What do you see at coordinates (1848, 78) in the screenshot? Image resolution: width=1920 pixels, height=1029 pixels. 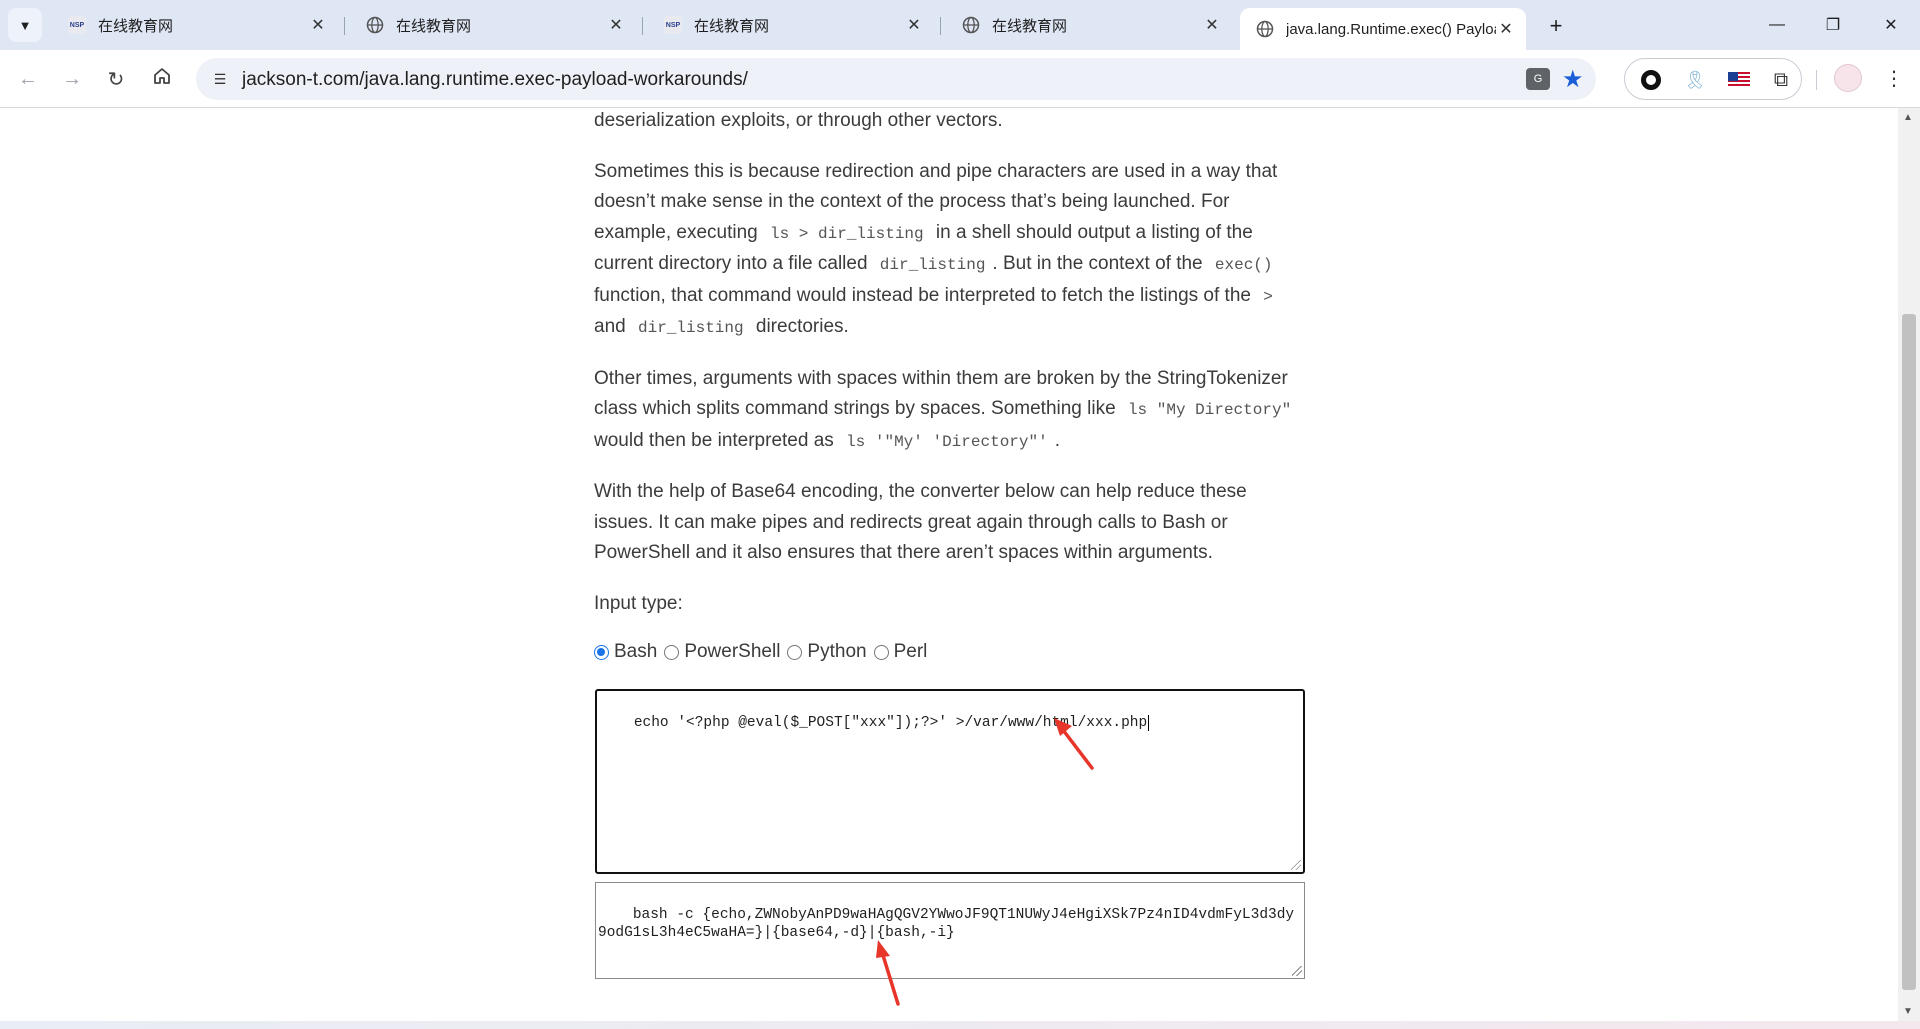 I see `profile-avatar` at bounding box center [1848, 78].